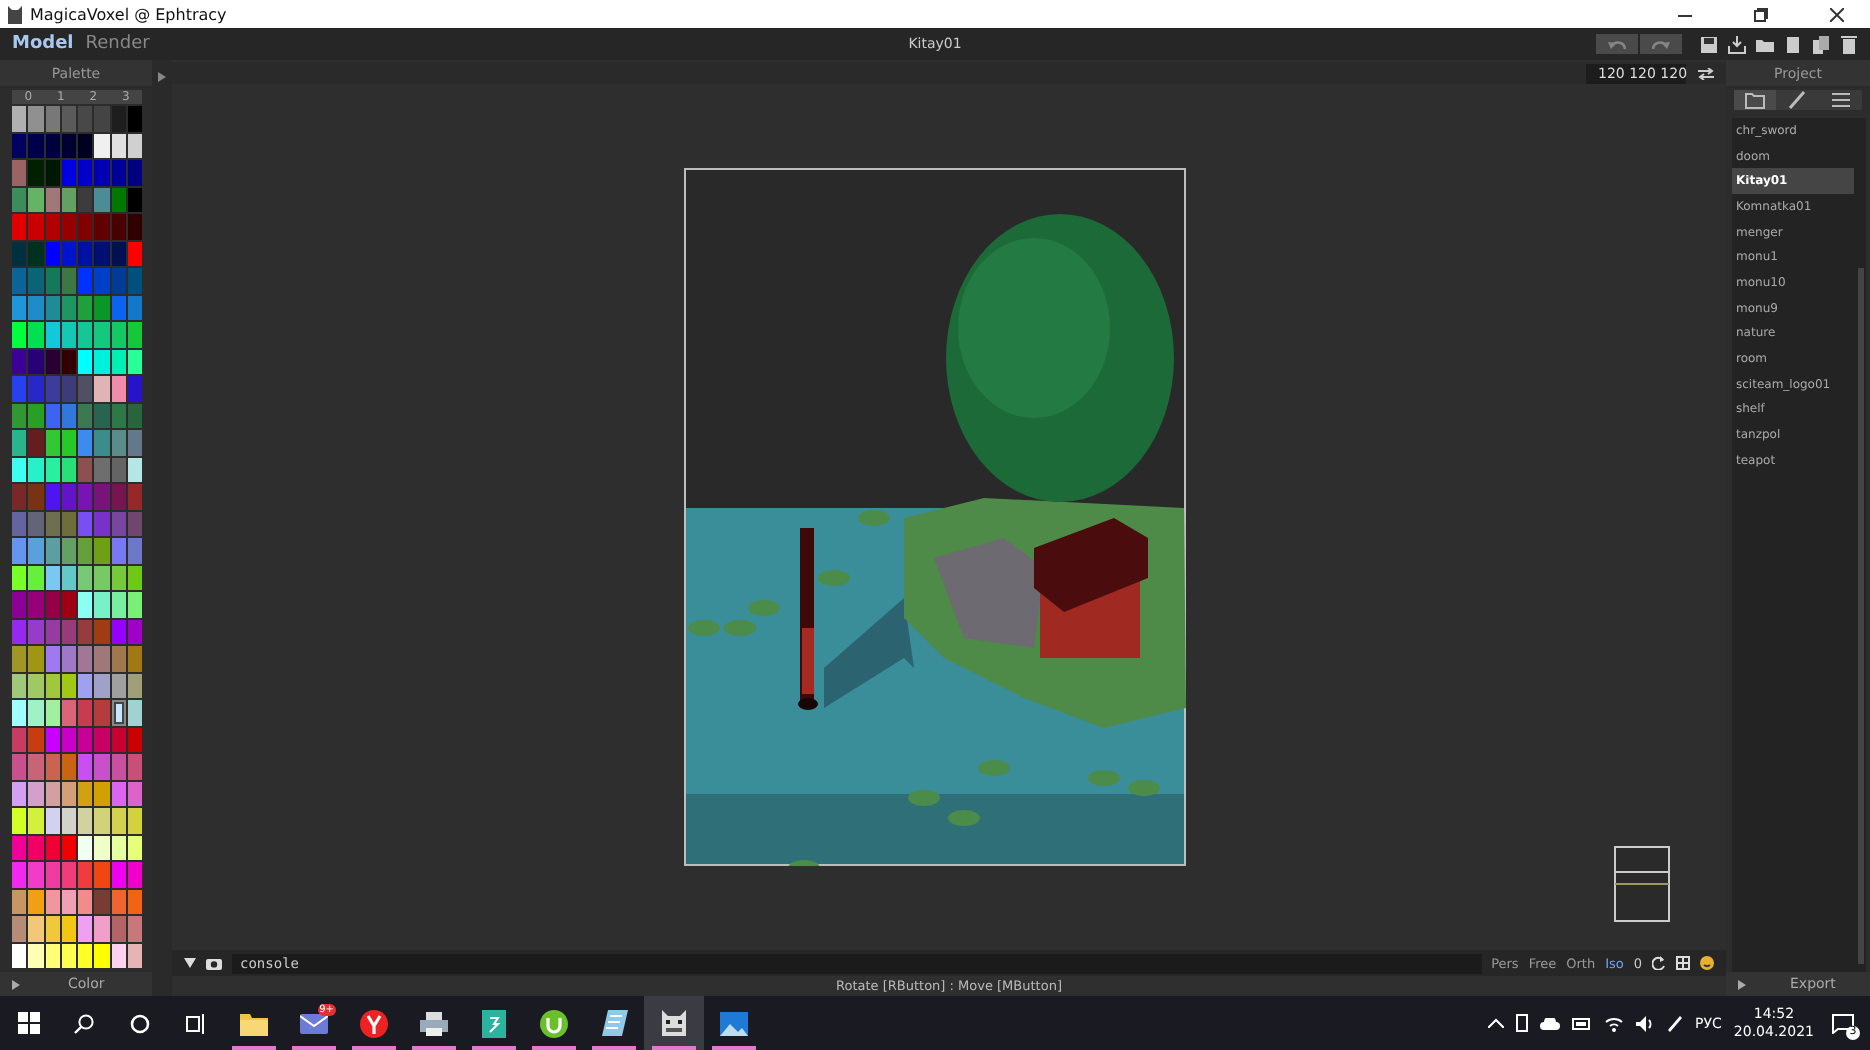 The image size is (1870, 1050). What do you see at coordinates (43, 44) in the screenshot?
I see `mode-tab: Model` at bounding box center [43, 44].